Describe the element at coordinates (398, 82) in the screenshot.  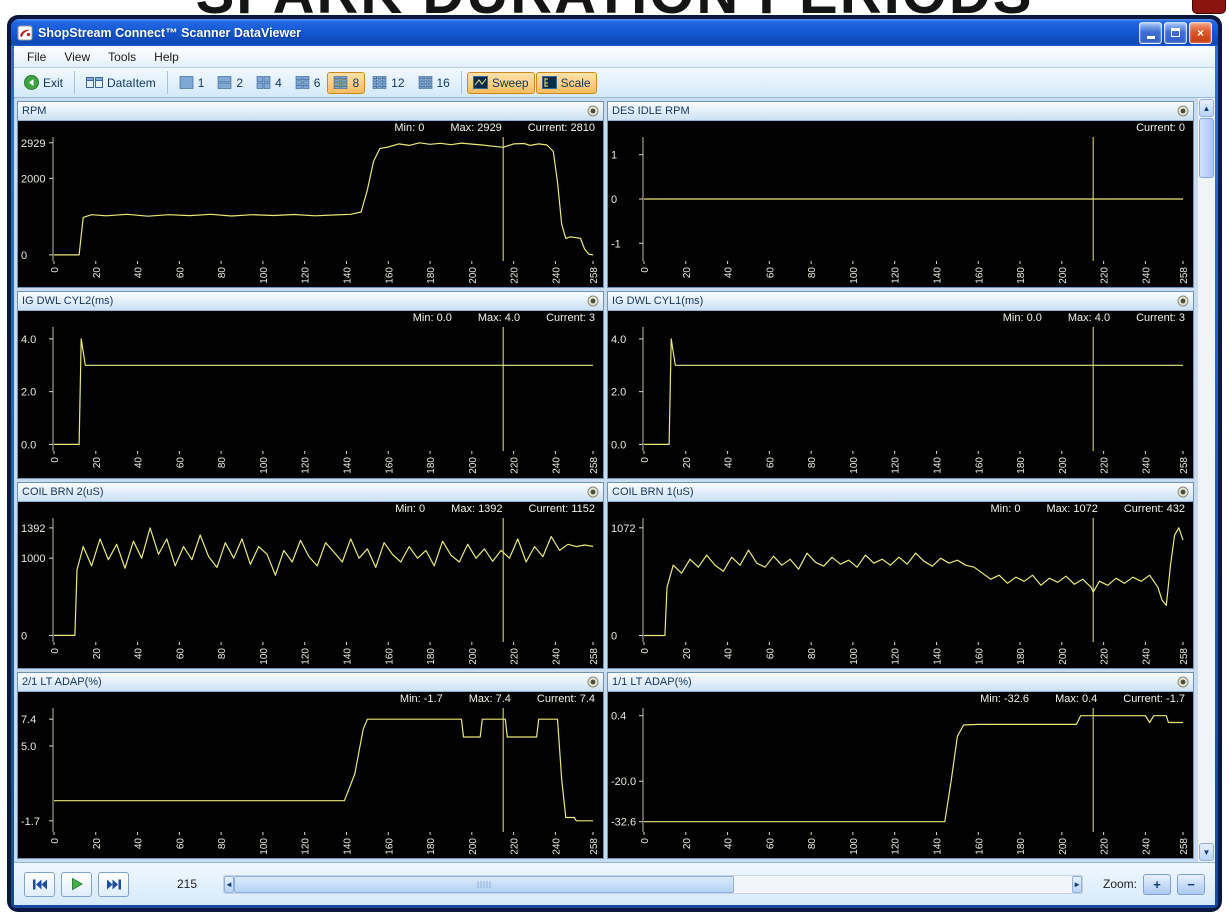
I see `layout-button-label: 12` at that location.